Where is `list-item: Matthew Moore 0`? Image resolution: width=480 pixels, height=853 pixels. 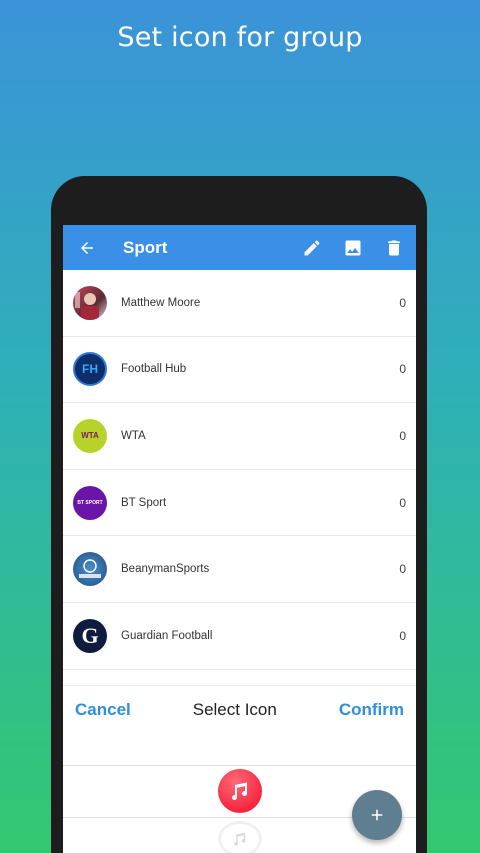 list-item: Matthew Moore 0 is located at coordinates (239, 303).